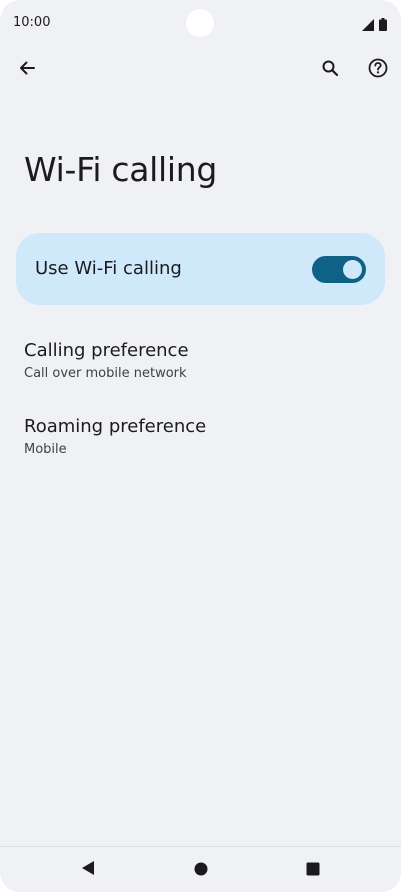  I want to click on back-arrow-icon, so click(27, 70).